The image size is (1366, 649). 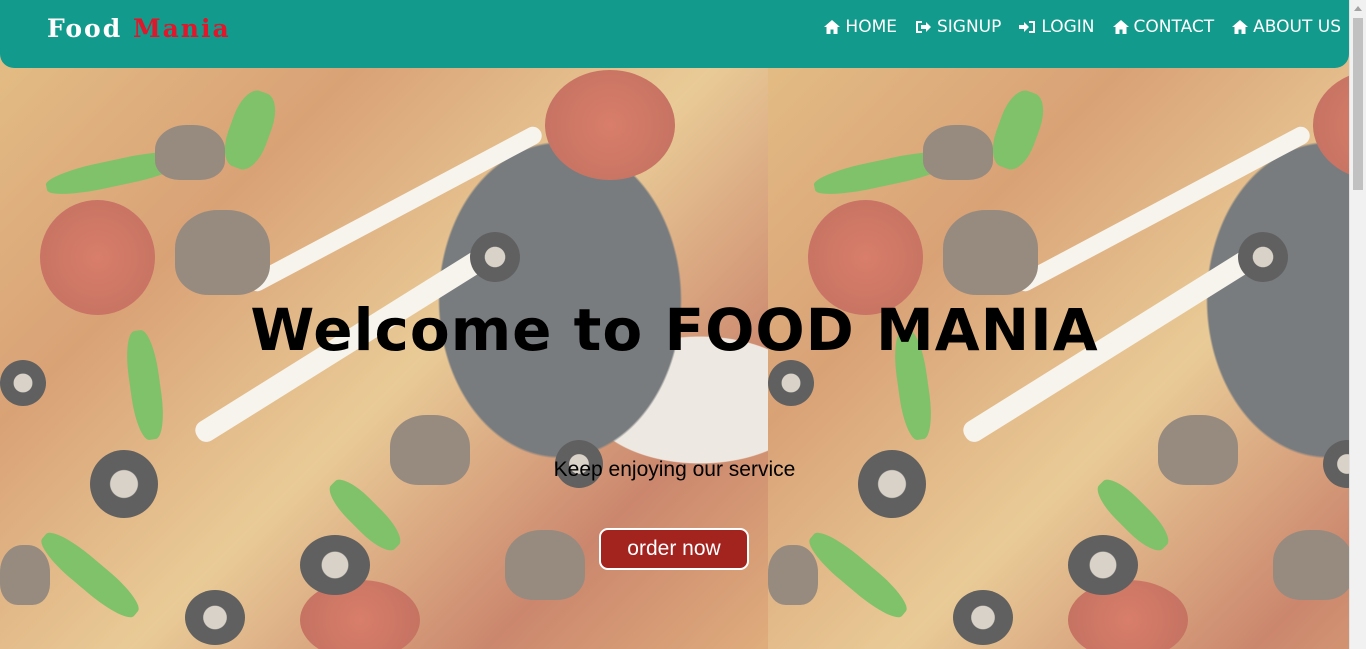 I want to click on brand-name-first: Food, so click(x=85, y=28).